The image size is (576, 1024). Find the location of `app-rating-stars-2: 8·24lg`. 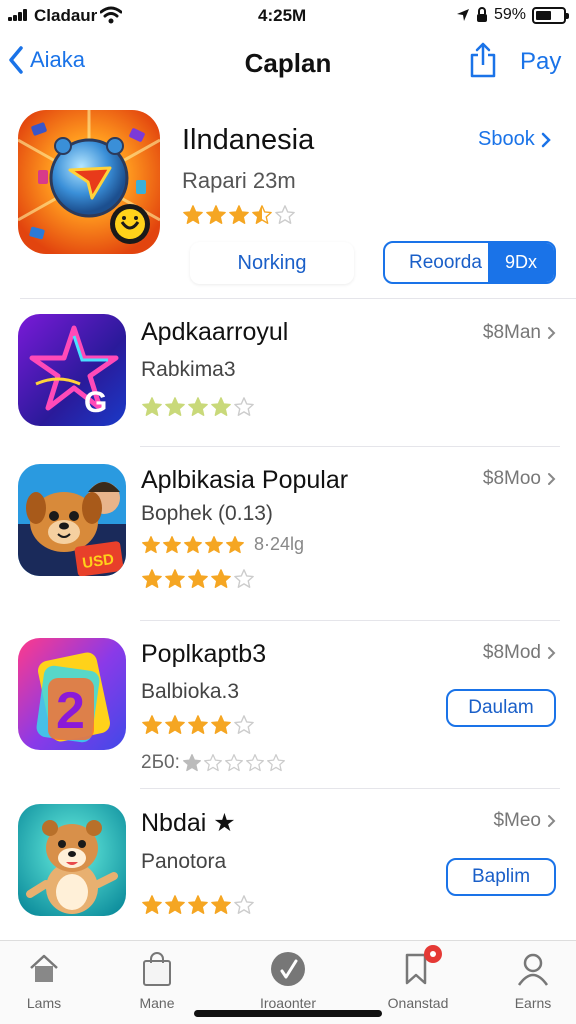

app-rating-stars-2: 8·24lg is located at coordinates (222, 544).